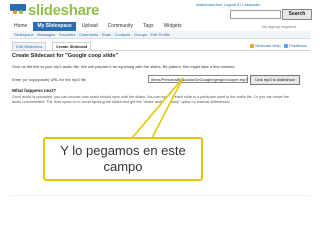 Image resolution: width=320 pixels, height=240 pixels. I want to click on callout-pointer-mask, so click(123, 141).